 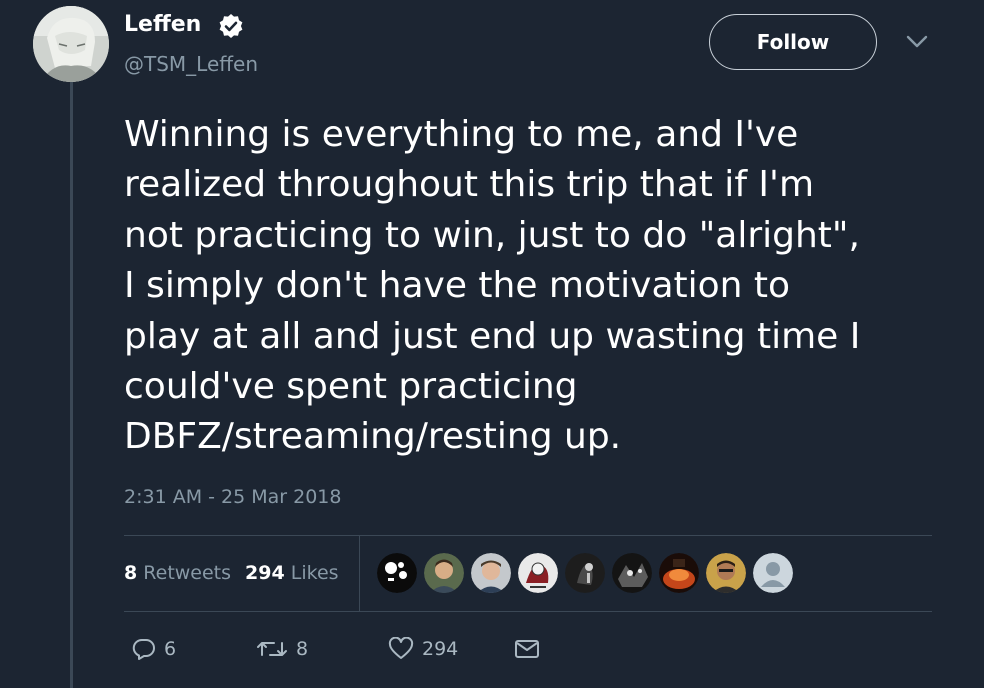 I want to click on retweet-count: 8, so click(x=302, y=649).